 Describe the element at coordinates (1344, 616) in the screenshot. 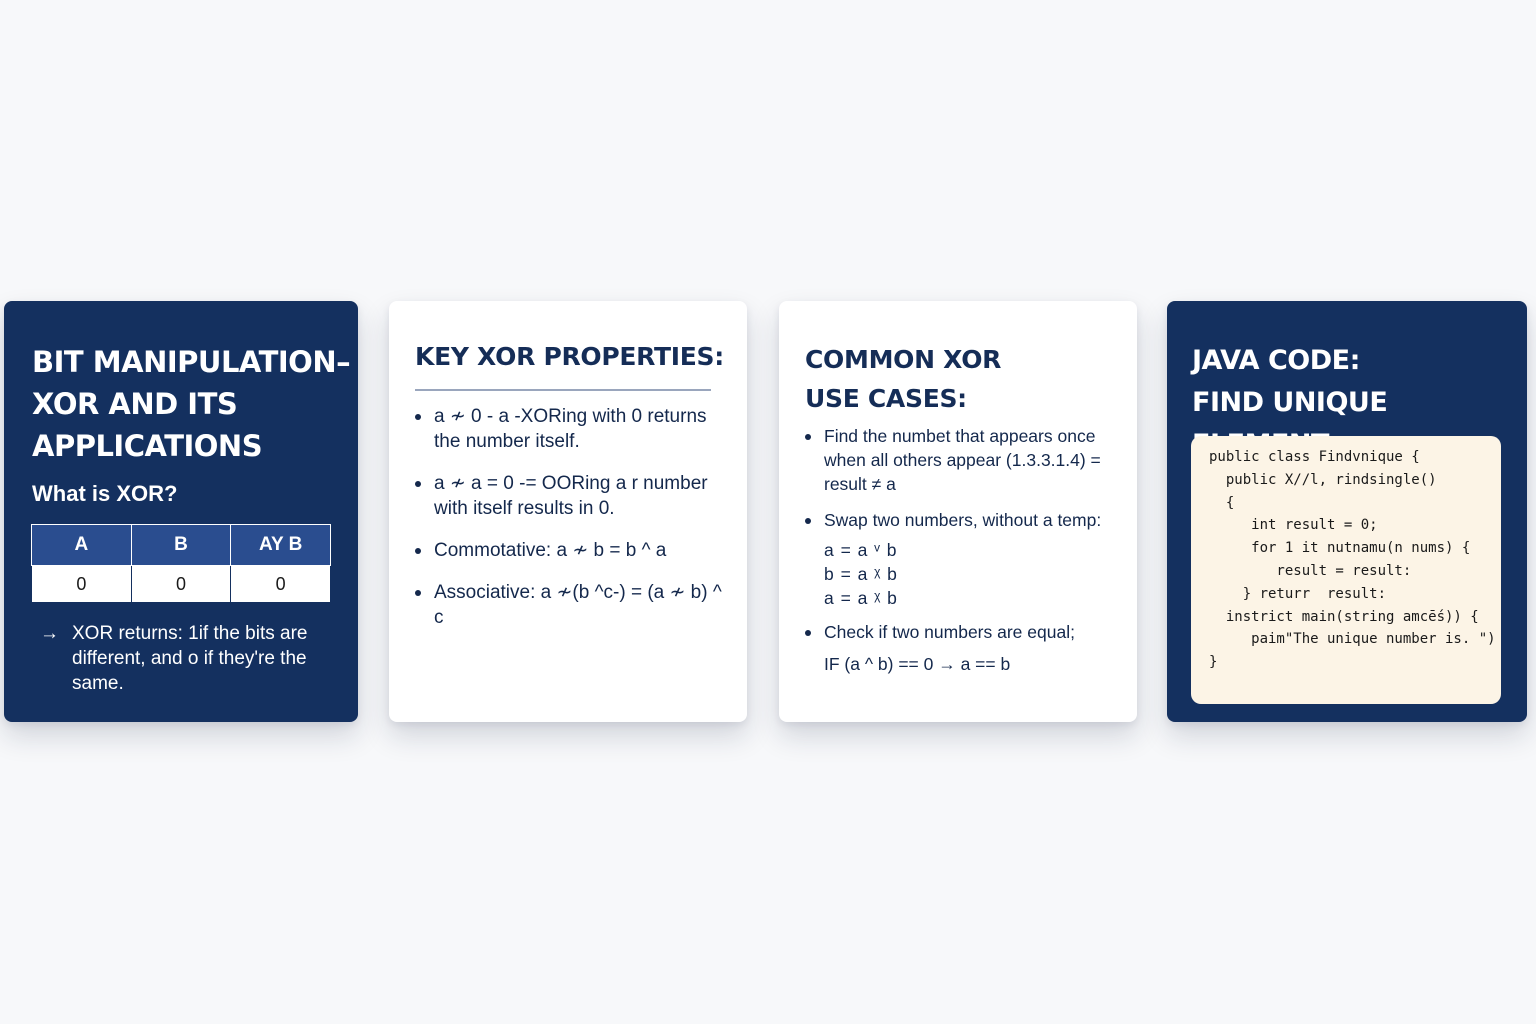

I see `code-line: instrict main(string amcḗs)) {` at that location.